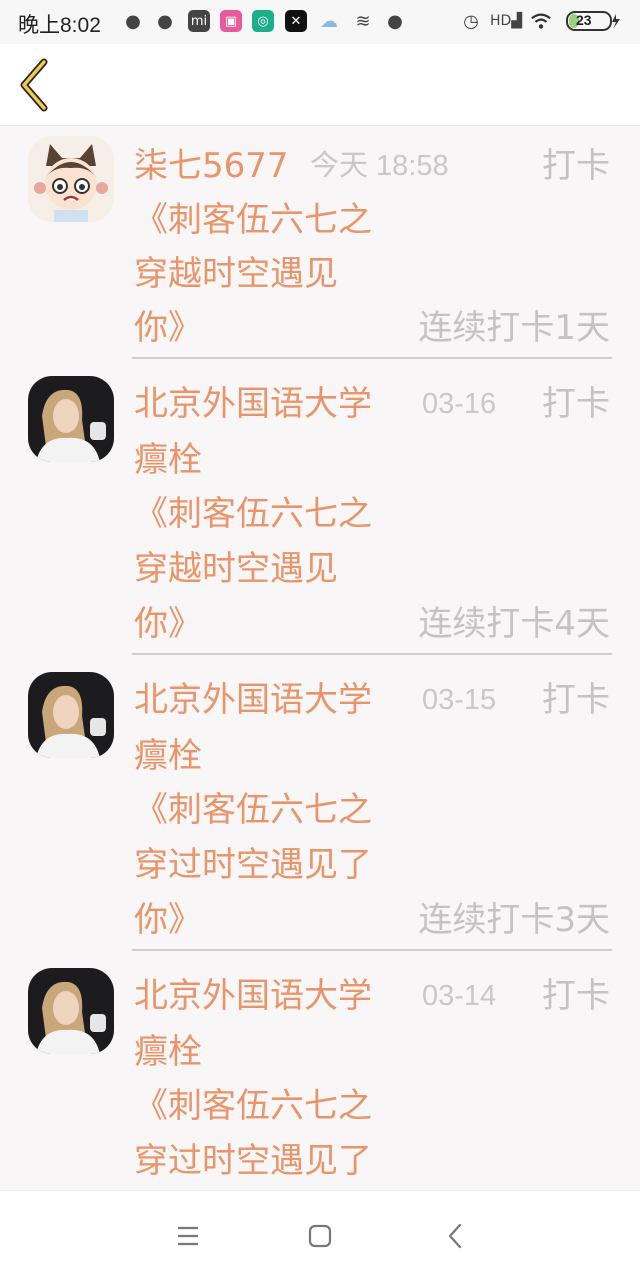 The width and height of the screenshot is (640, 1280). What do you see at coordinates (459, 404) in the screenshot?
I see `checkin-time: 03-16` at bounding box center [459, 404].